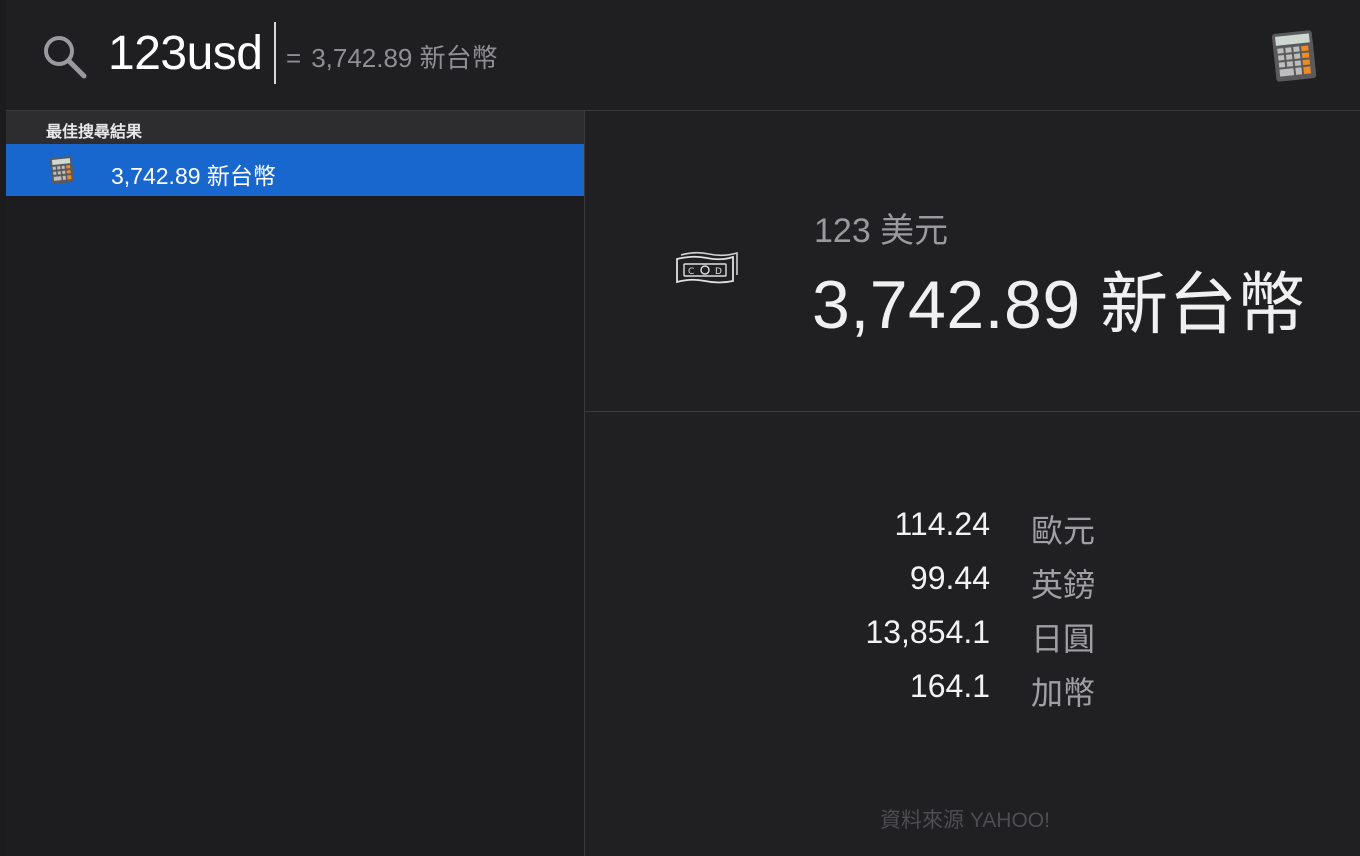  Describe the element at coordinates (404, 58) in the screenshot. I see `inline-result-text: 3,742.89 新台幣` at that location.